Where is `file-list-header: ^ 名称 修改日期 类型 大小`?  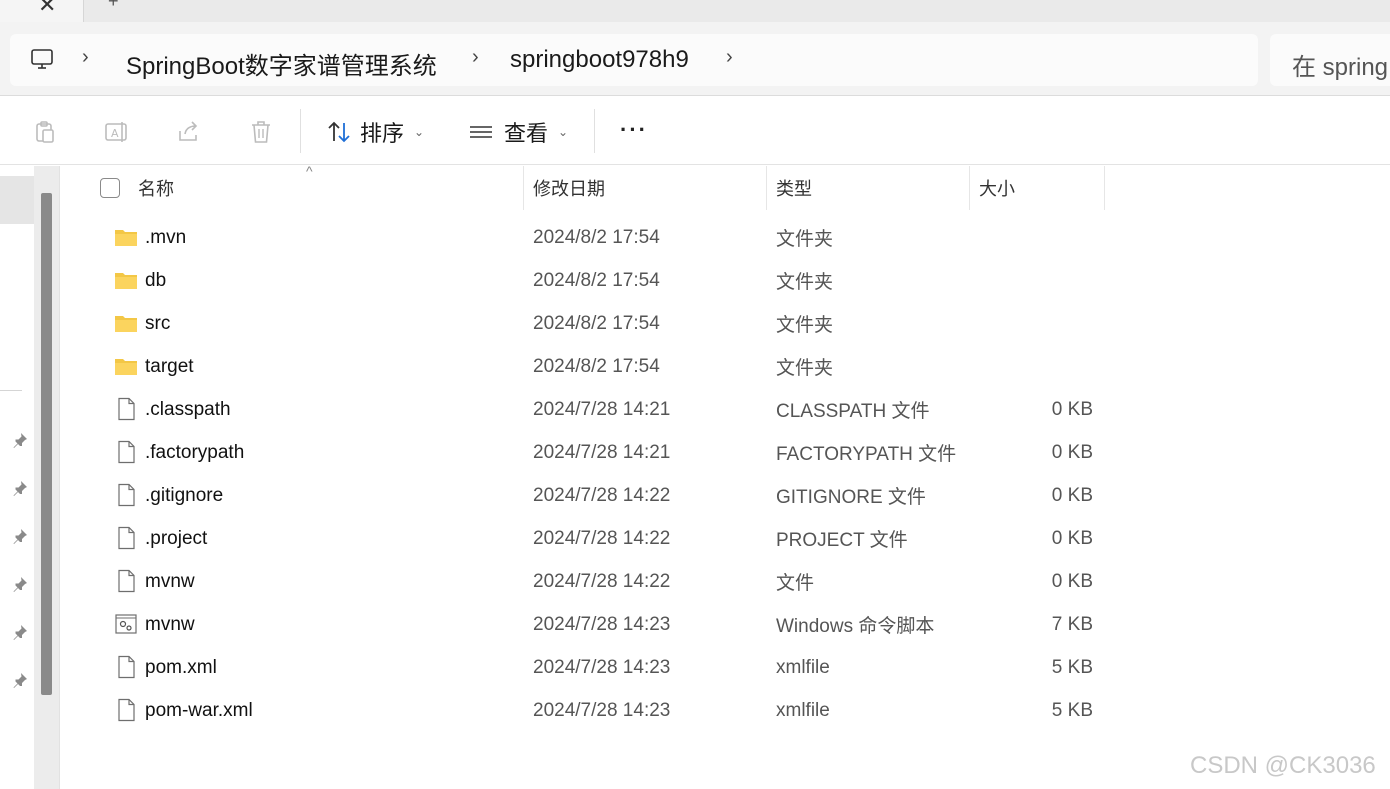 file-list-header: ^ 名称 修改日期 类型 大小 is located at coordinates (726, 186).